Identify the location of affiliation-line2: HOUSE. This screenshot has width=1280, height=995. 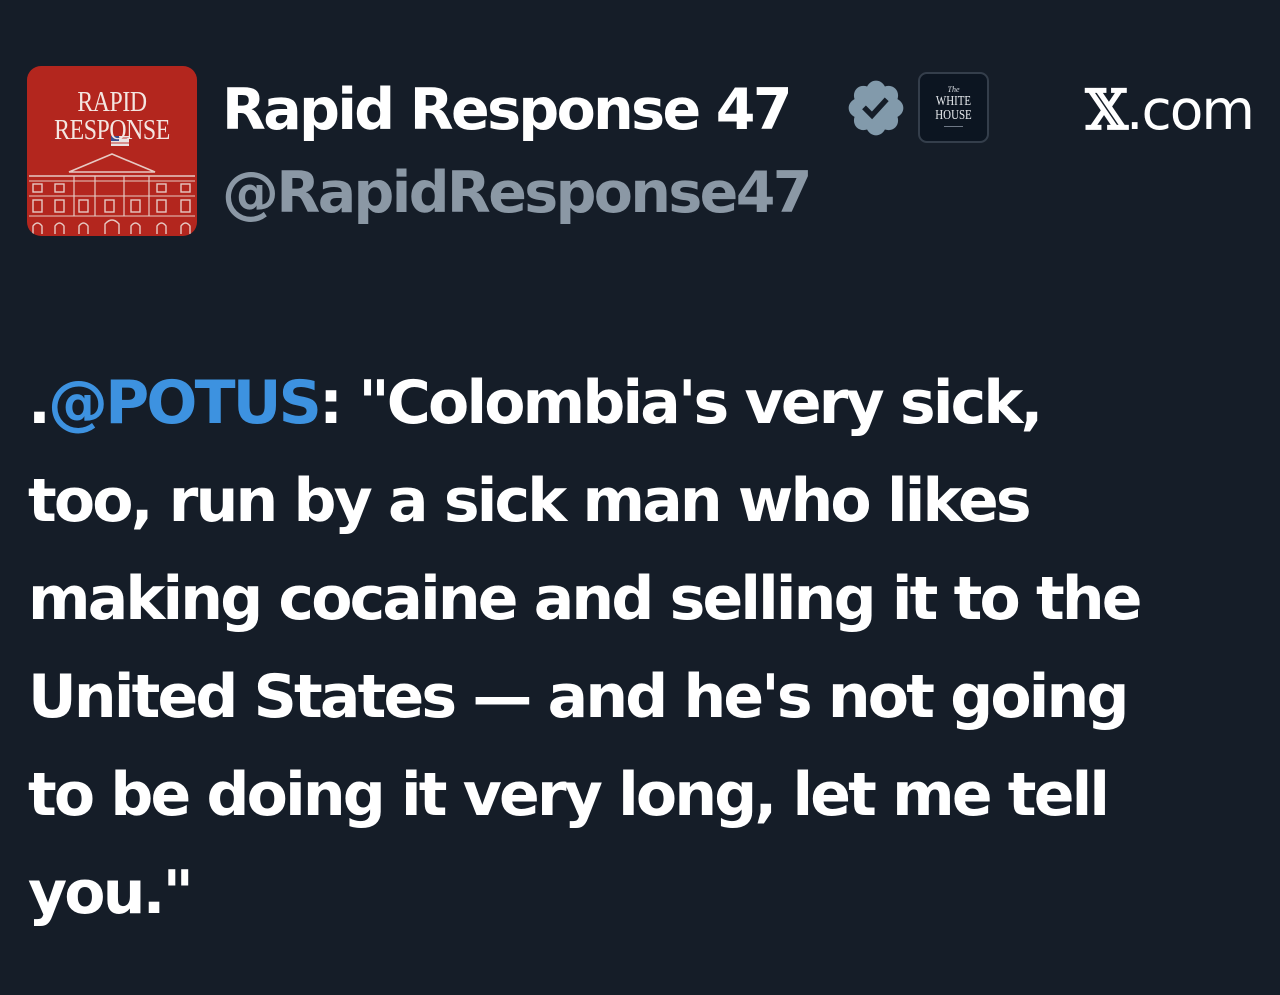
(953, 115).